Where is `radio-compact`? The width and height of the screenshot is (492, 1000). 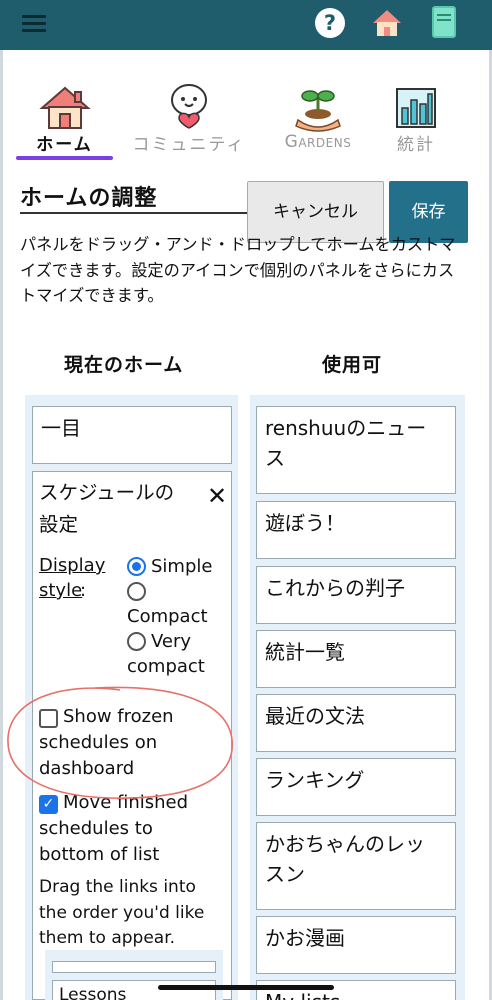
radio-compact is located at coordinates (136, 591).